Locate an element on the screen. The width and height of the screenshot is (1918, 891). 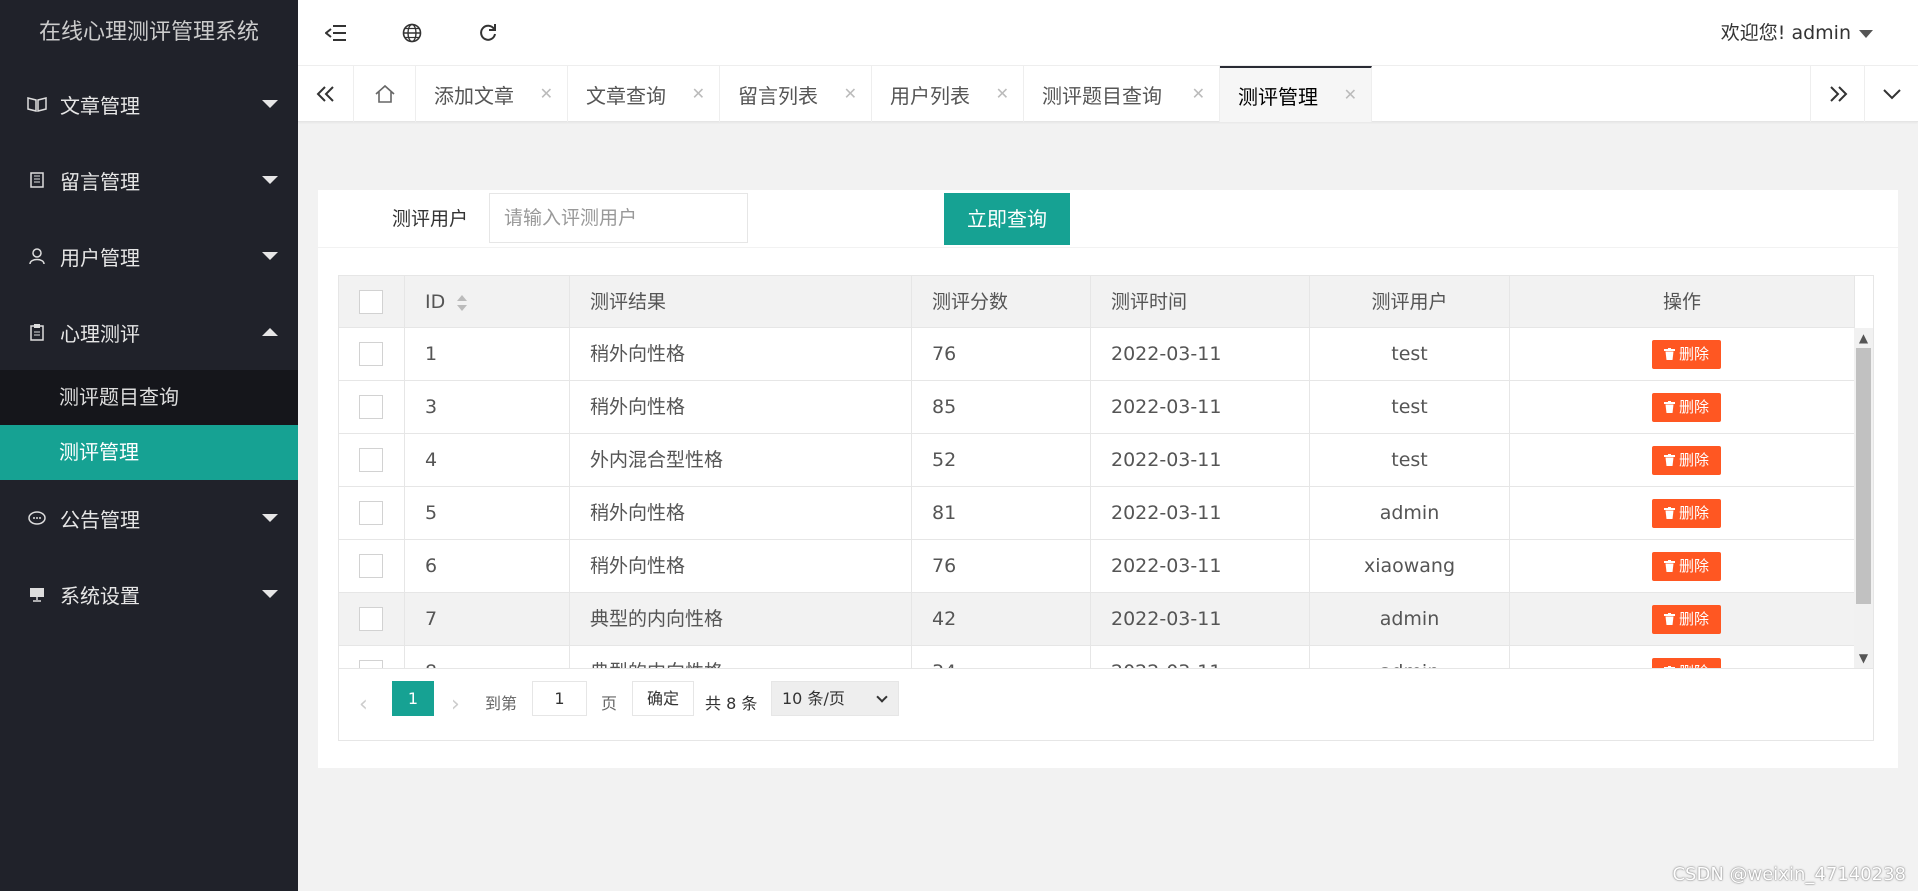
search-user-input is located at coordinates (618, 218).